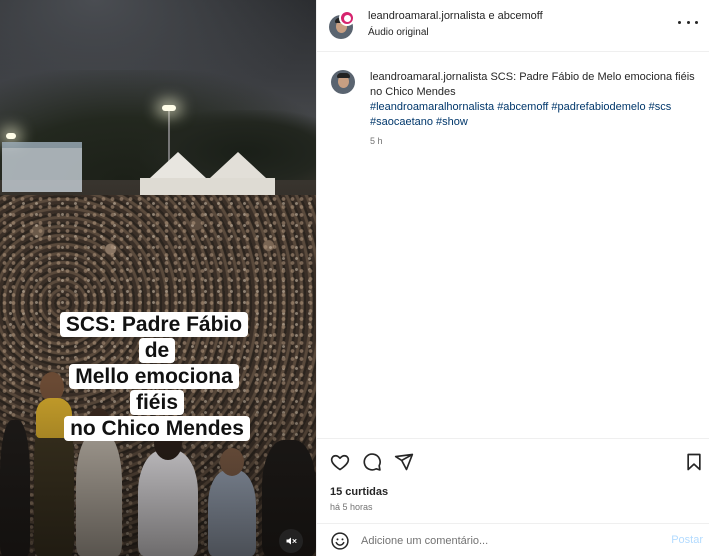 The image size is (709, 556). I want to click on caption-line: no Chico Mendes, so click(157, 428).